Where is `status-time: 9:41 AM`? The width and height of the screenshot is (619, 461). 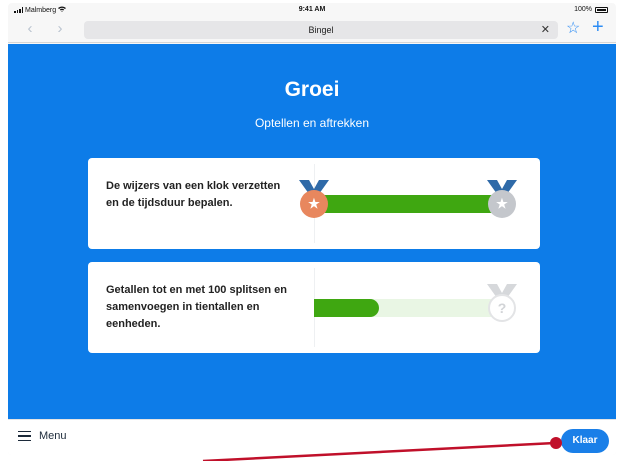
status-time: 9:41 AM is located at coordinates (312, 9).